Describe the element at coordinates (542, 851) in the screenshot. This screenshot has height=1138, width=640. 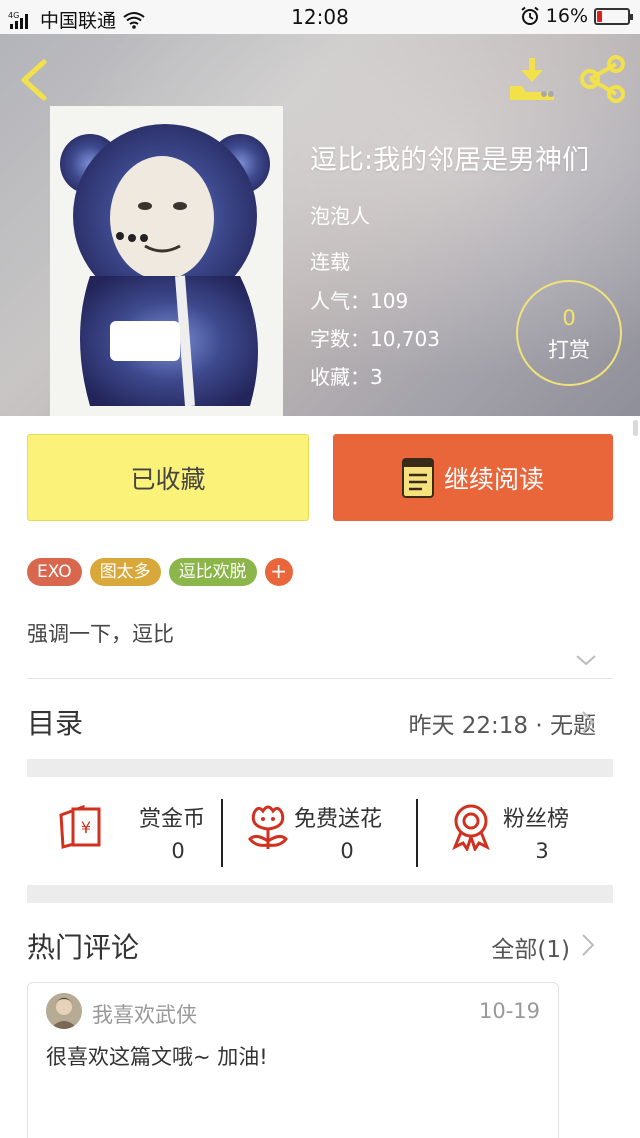
I see `fan-ranking-value: 3` at that location.